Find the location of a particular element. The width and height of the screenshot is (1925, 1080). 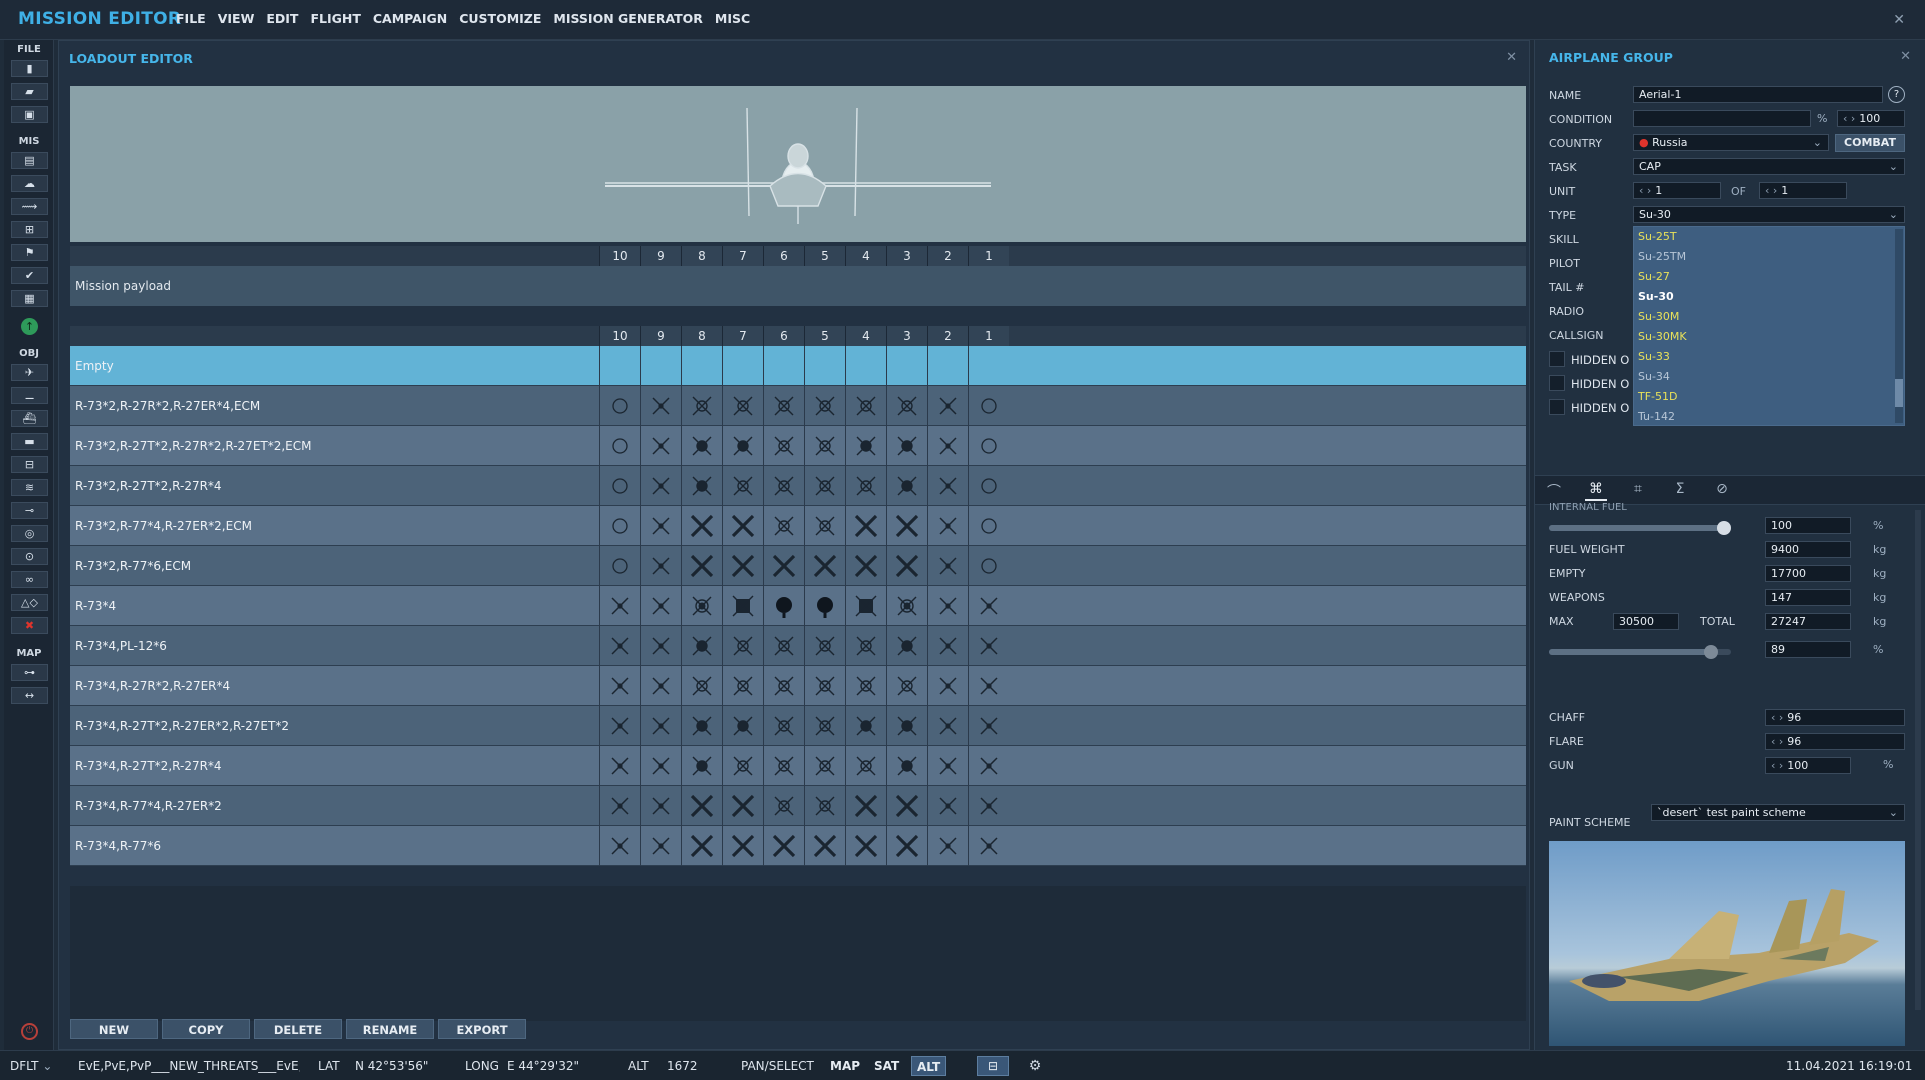

type-option: Su-34 is located at coordinates (1654, 376).